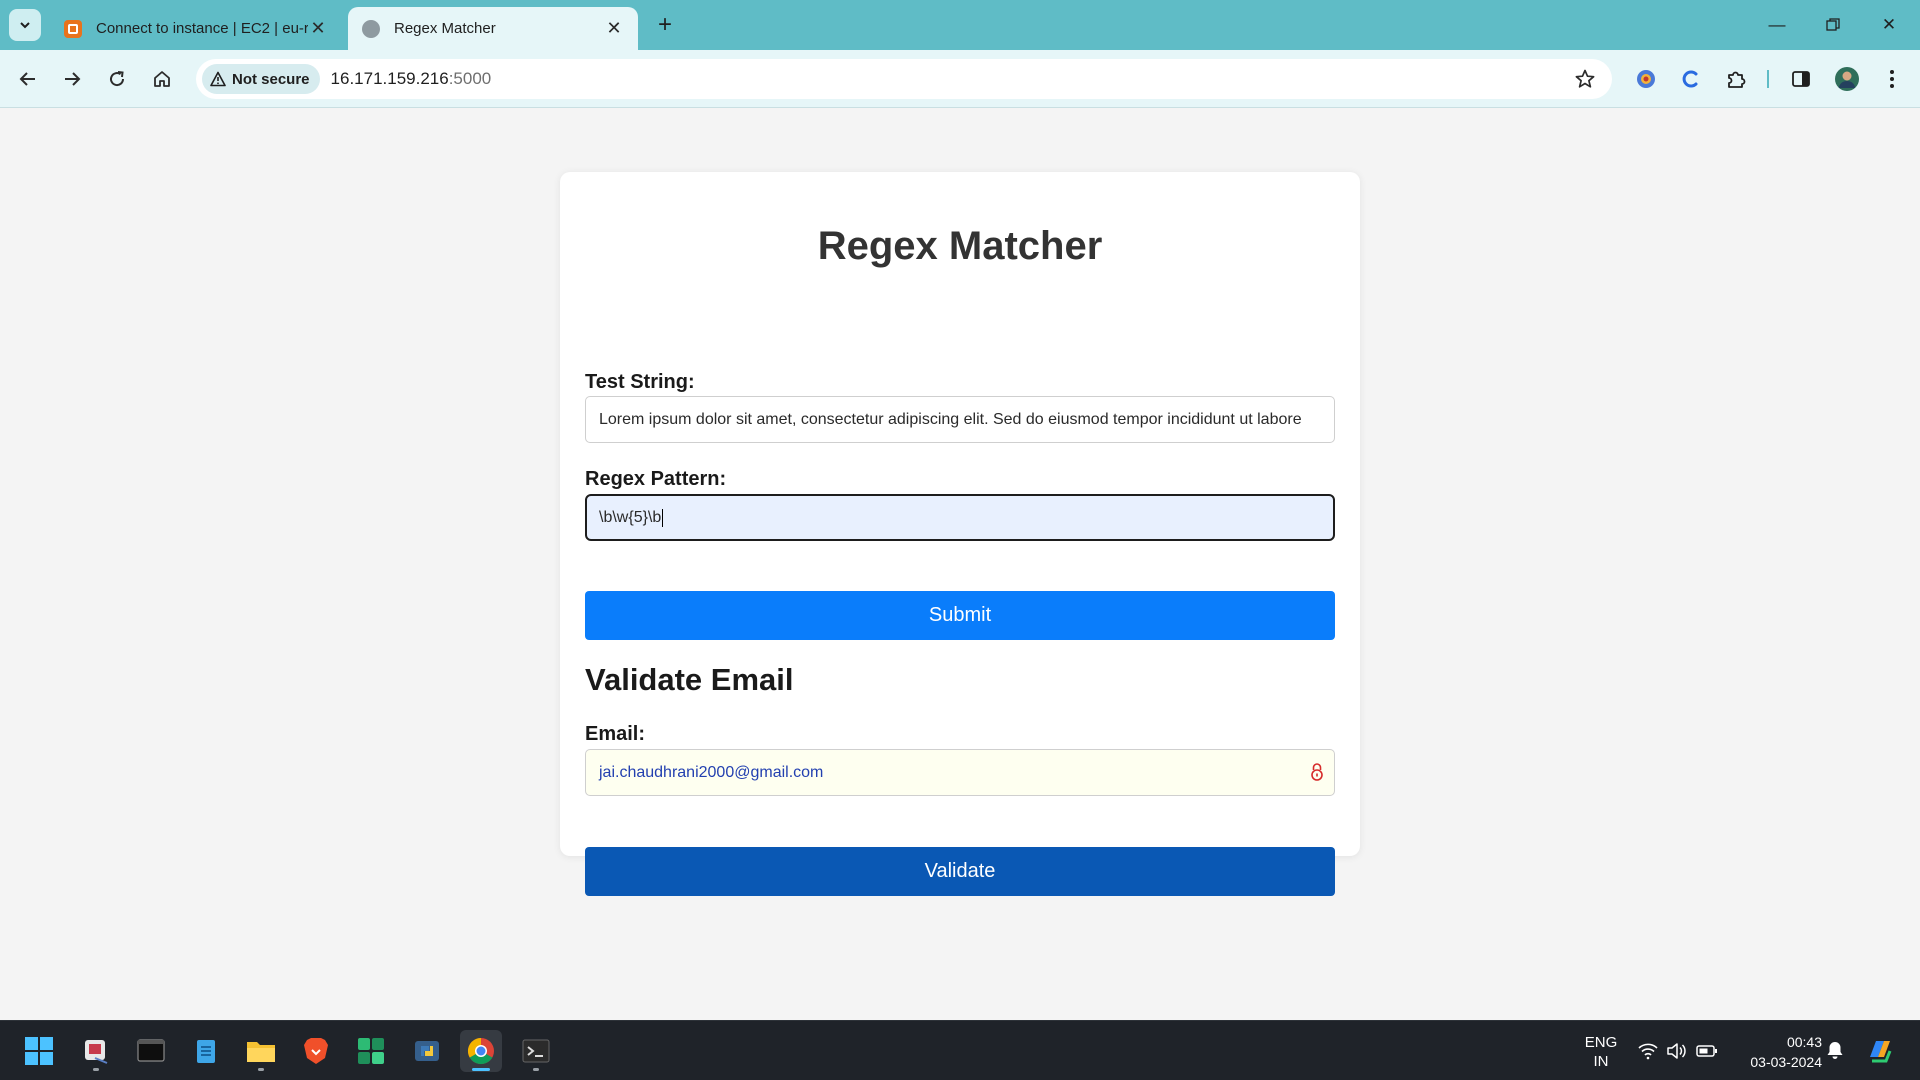 This screenshot has width=1920, height=1080. What do you see at coordinates (73, 28) in the screenshot?
I see `aws-favicon-icon` at bounding box center [73, 28].